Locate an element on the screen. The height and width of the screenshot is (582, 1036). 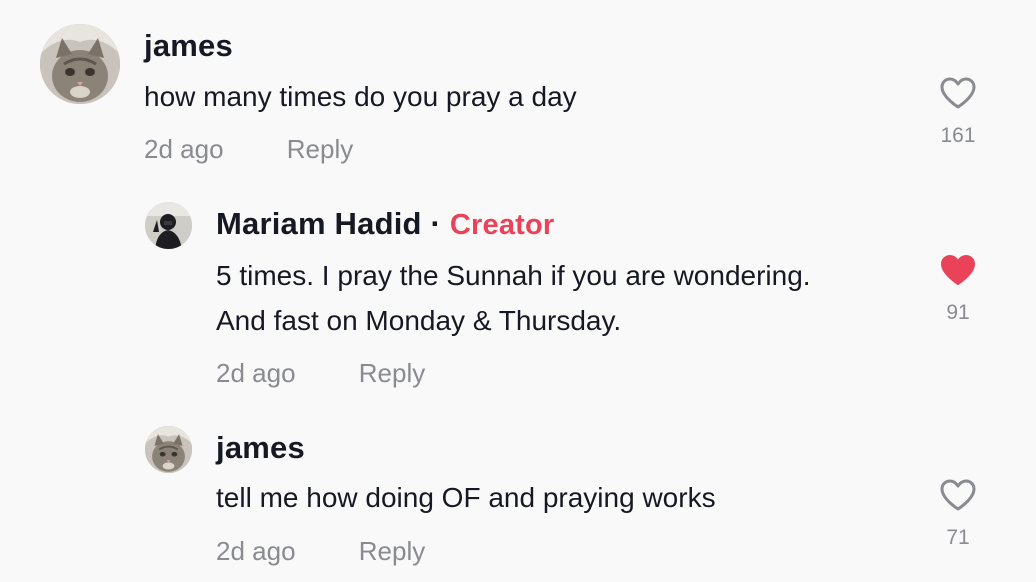
like-count: 91 is located at coordinates (958, 312).